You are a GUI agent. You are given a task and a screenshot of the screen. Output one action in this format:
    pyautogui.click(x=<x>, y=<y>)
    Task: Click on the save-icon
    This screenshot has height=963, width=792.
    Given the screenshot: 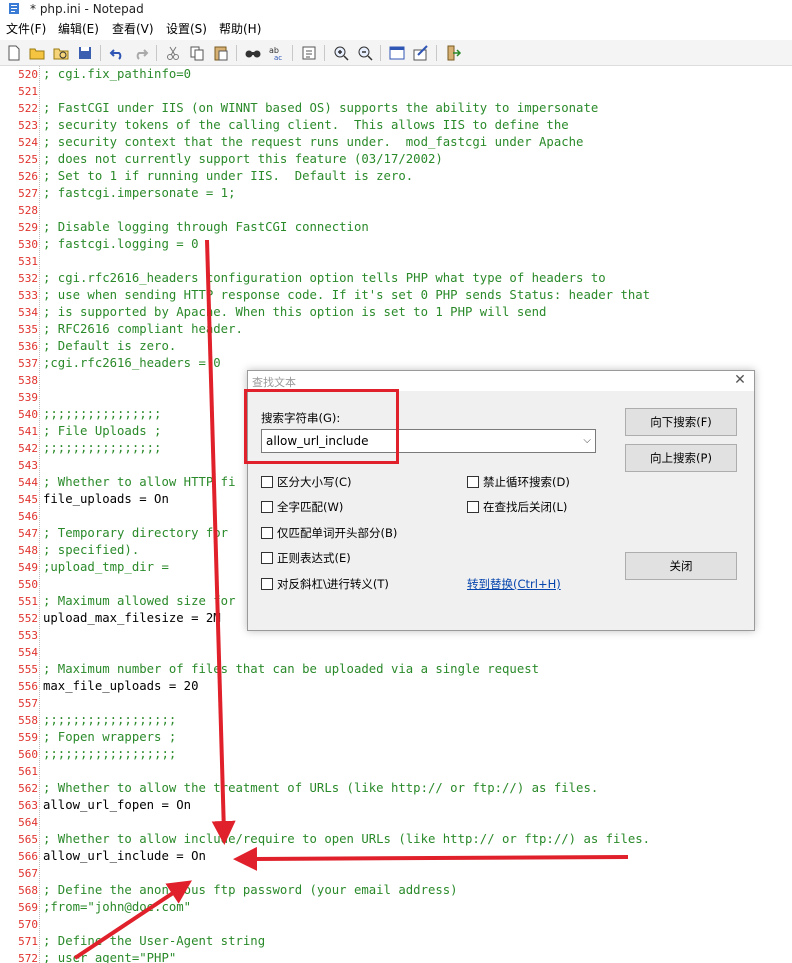 What is the action you would take?
    pyautogui.click(x=85, y=53)
    